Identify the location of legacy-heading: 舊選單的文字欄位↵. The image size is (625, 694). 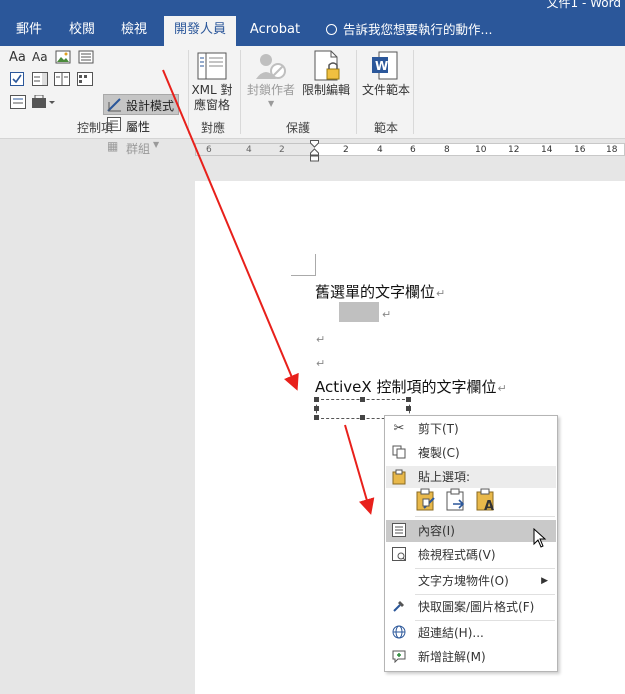
(380, 291).